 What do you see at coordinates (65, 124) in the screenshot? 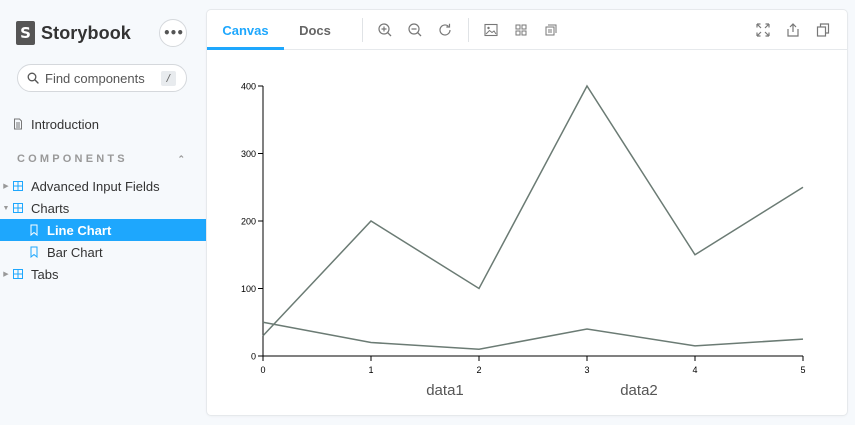
I see `sidebar-item-label: Introduction` at bounding box center [65, 124].